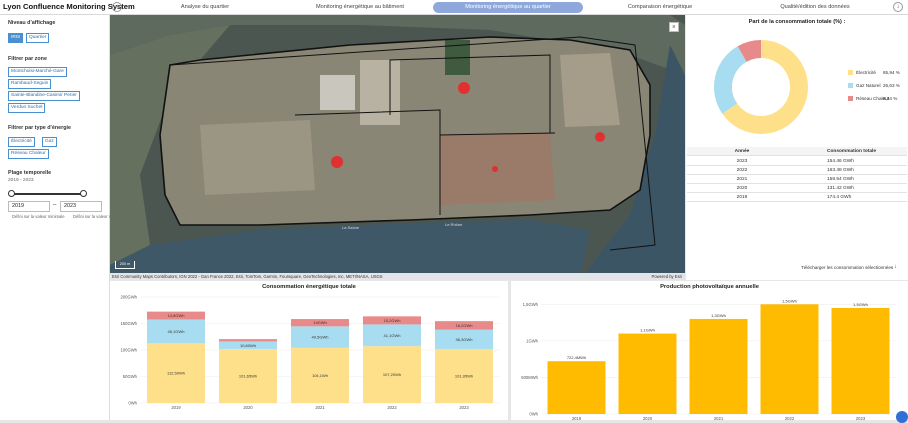 Image resolution: width=908 pixels, height=423 pixels. I want to click on bar-data-label: 1,1GWh, so click(647, 330).